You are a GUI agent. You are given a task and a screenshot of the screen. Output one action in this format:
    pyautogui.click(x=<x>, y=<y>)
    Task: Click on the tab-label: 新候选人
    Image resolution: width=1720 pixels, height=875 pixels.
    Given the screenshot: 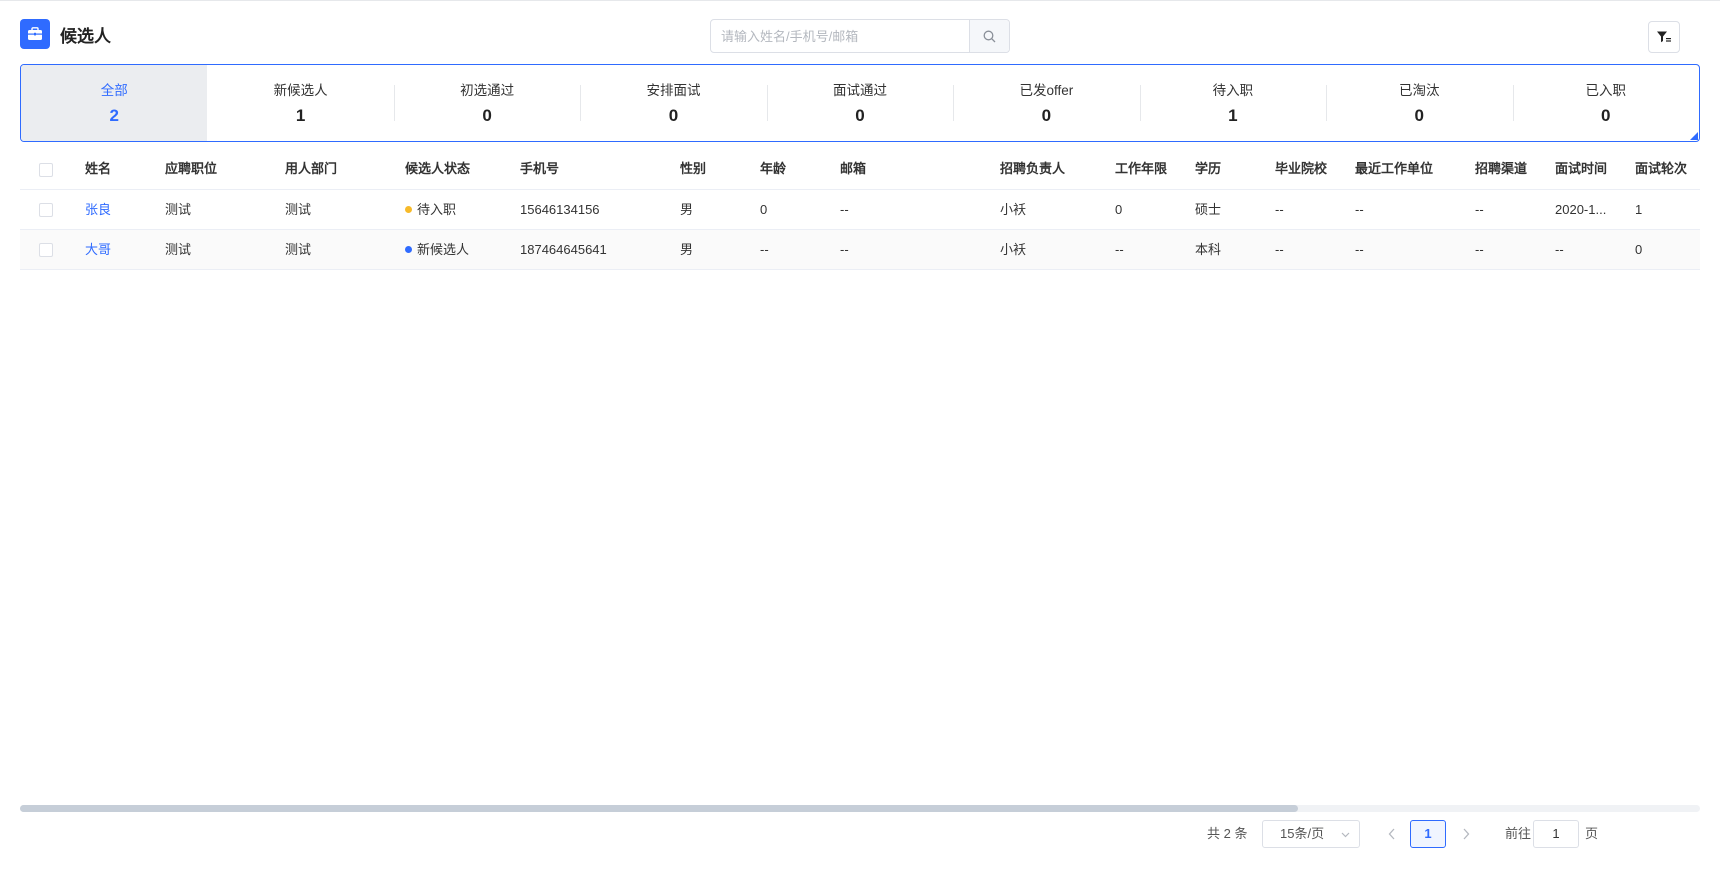 What is the action you would take?
    pyautogui.click(x=300, y=90)
    